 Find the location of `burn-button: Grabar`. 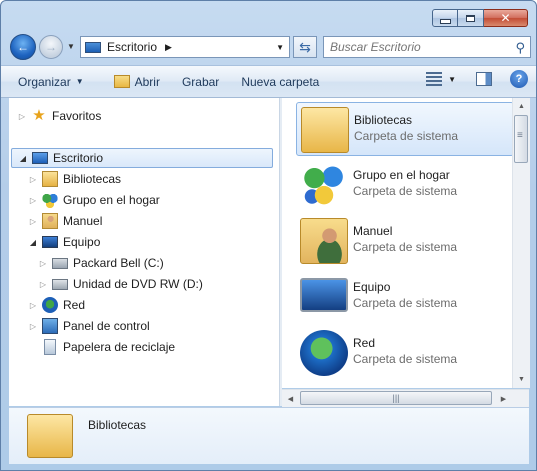

burn-button: Grabar is located at coordinates (200, 82).